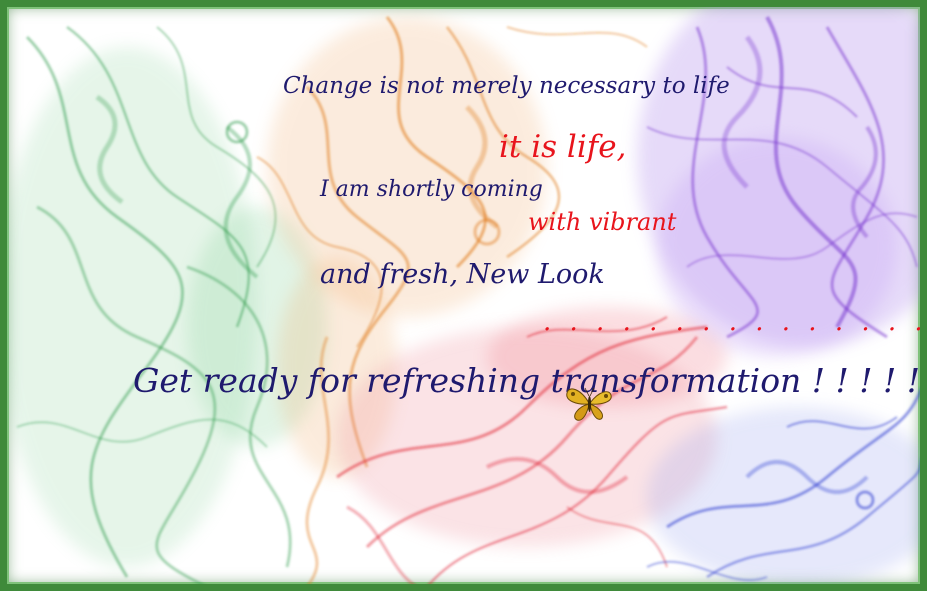 Image resolution: width=927 pixels, height=591 pixels. I want to click on headline-line-2: it is life,, so click(563, 147).